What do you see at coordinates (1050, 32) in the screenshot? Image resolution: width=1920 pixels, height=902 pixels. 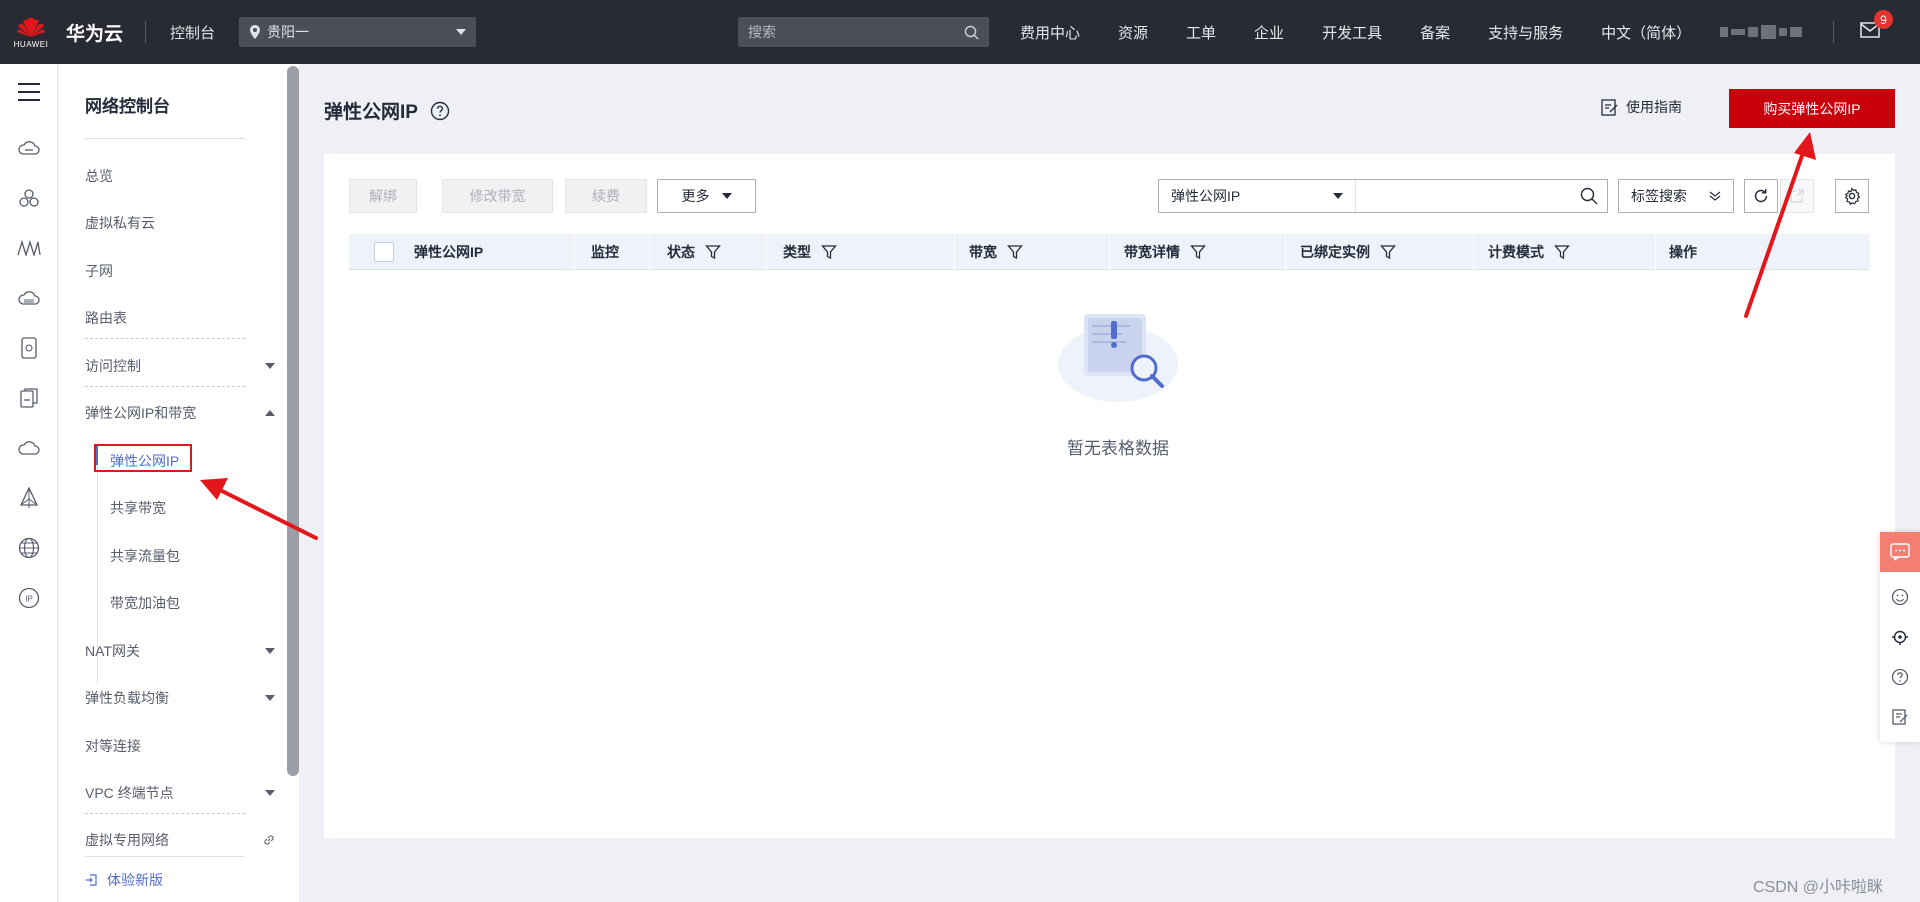 I see `nav-billing-center: 费用中心` at bounding box center [1050, 32].